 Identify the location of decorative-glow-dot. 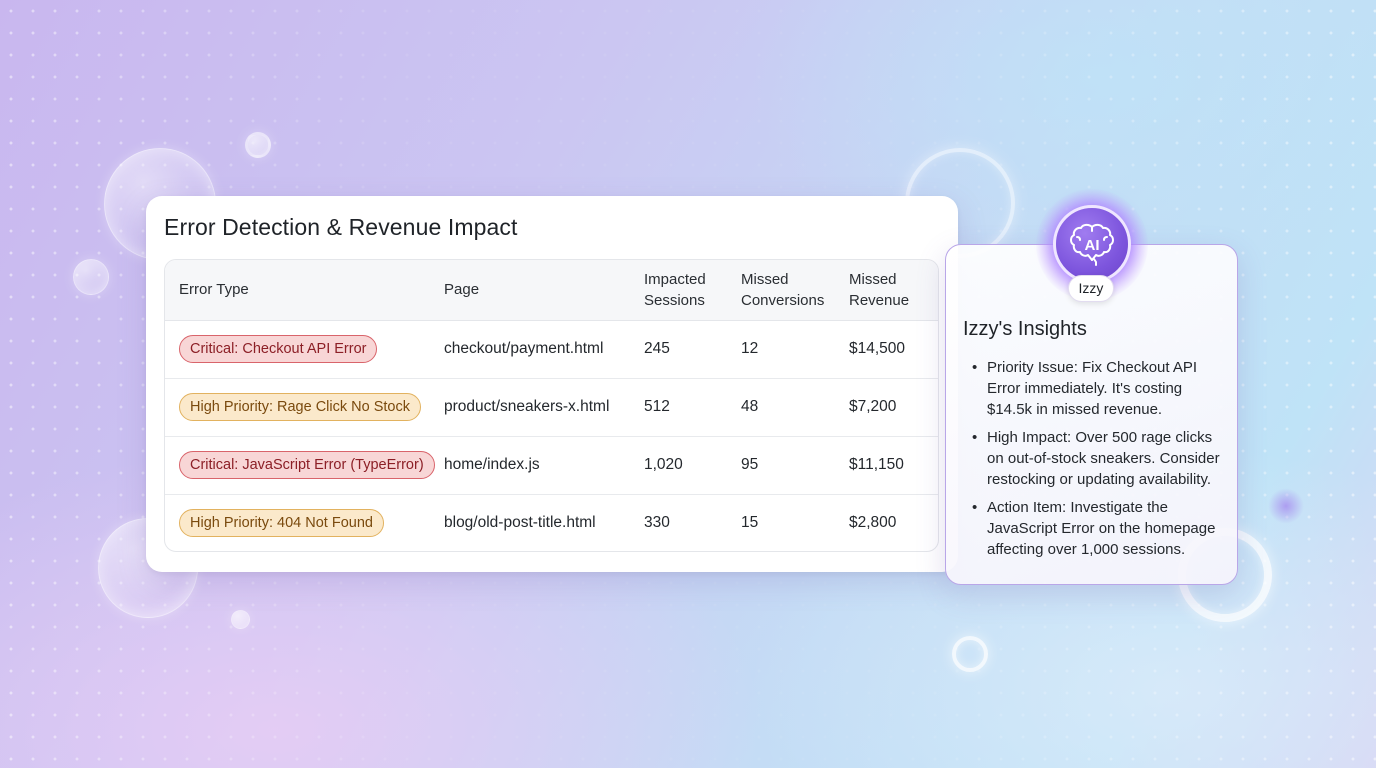
(1286, 506).